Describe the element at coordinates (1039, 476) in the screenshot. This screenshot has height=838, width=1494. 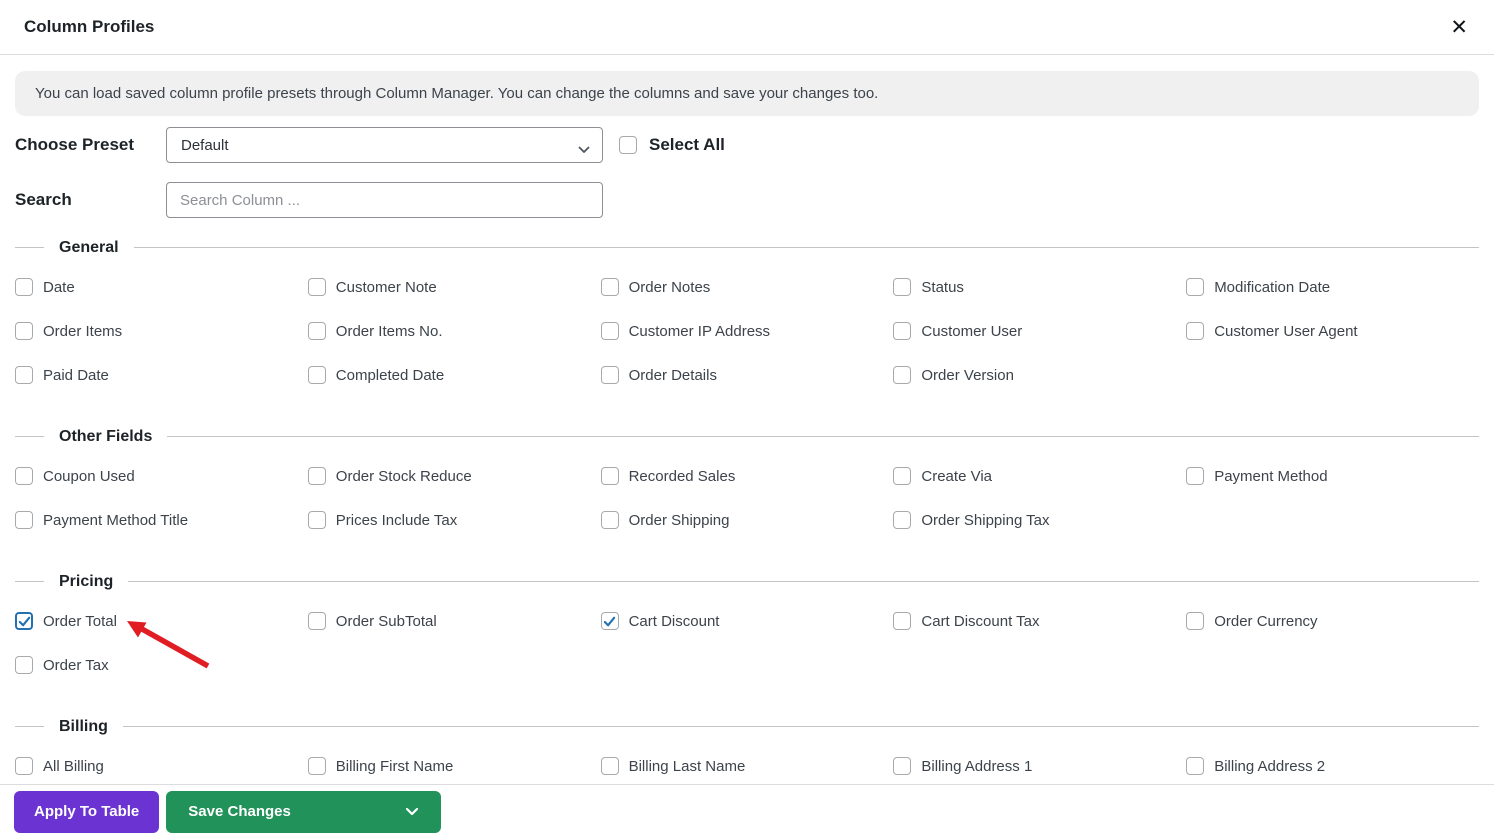
I see `checkbox-item-create-via: Create Via` at that location.